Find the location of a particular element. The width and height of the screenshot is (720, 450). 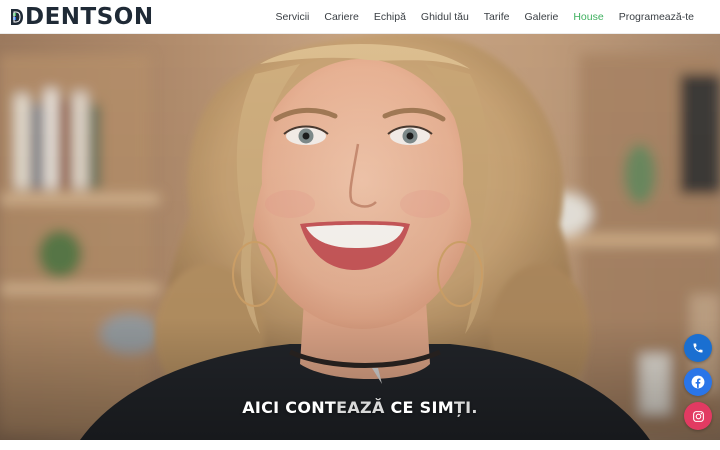

nav-item-programeaza-te: Programează-te is located at coordinates (656, 17).